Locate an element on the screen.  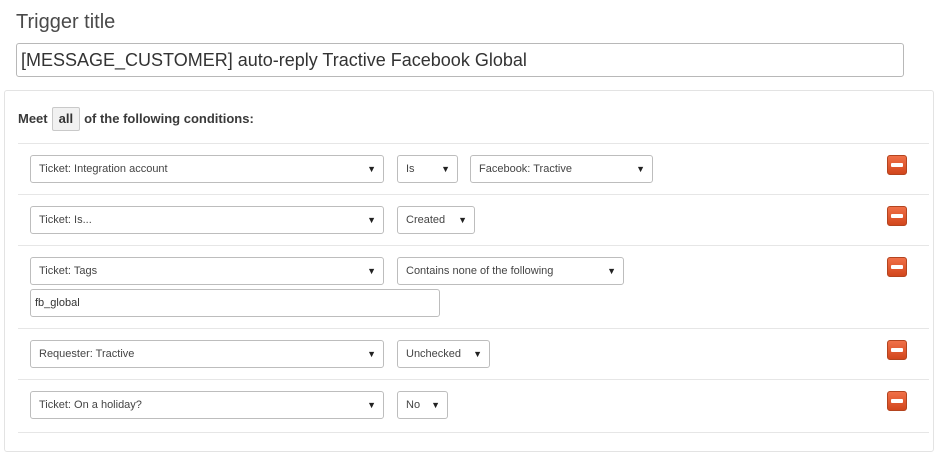
condition-operator-select: Created ▼ is located at coordinates (436, 220).